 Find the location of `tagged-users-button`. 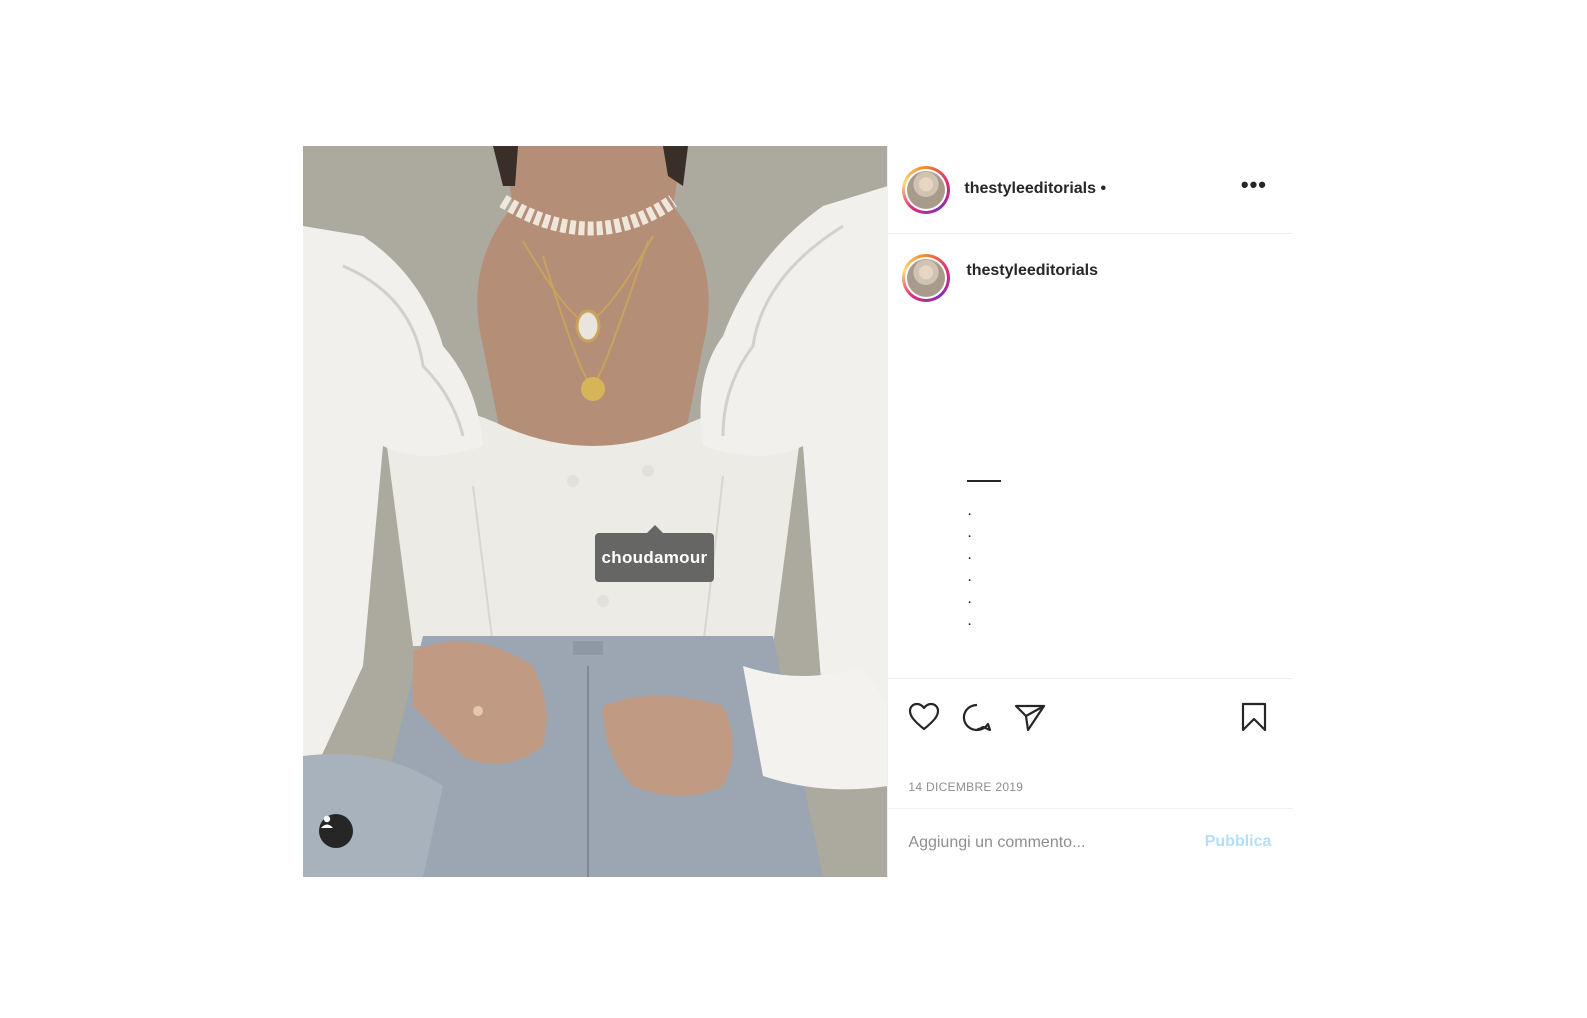

tagged-users-button is located at coordinates (336, 831).